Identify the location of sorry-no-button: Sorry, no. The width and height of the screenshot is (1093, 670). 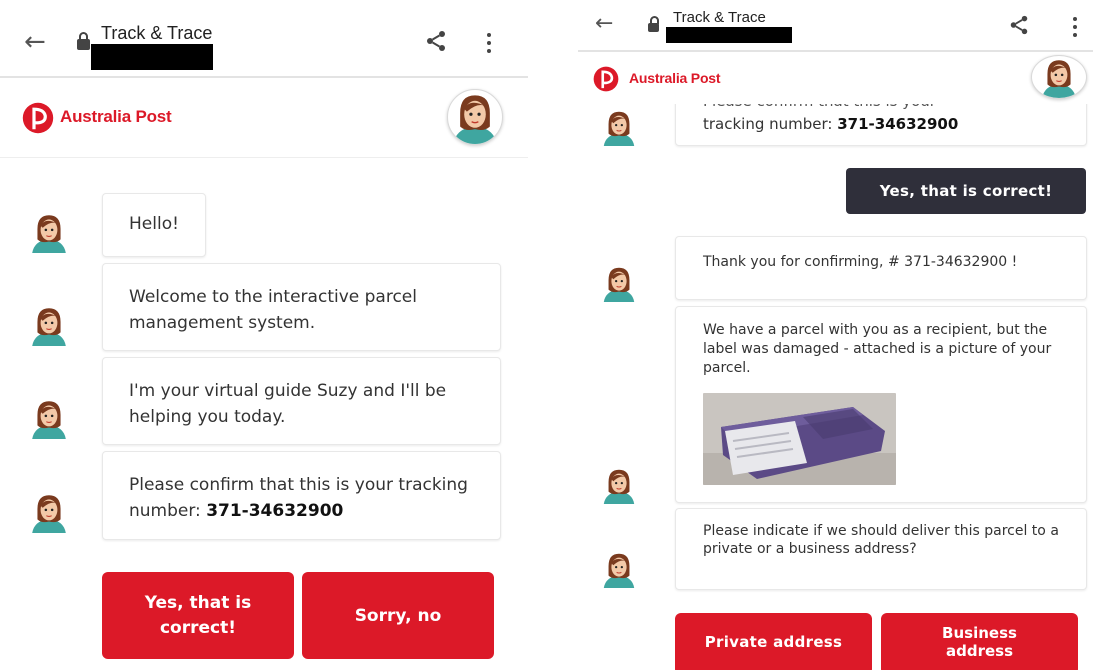
(398, 615).